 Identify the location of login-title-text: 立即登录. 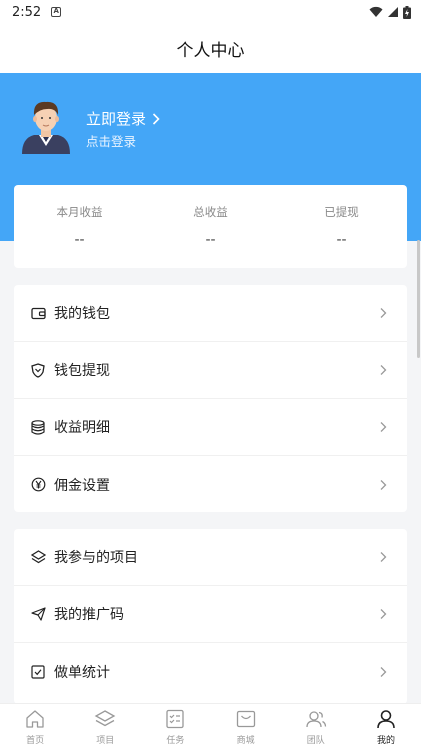
(116, 119).